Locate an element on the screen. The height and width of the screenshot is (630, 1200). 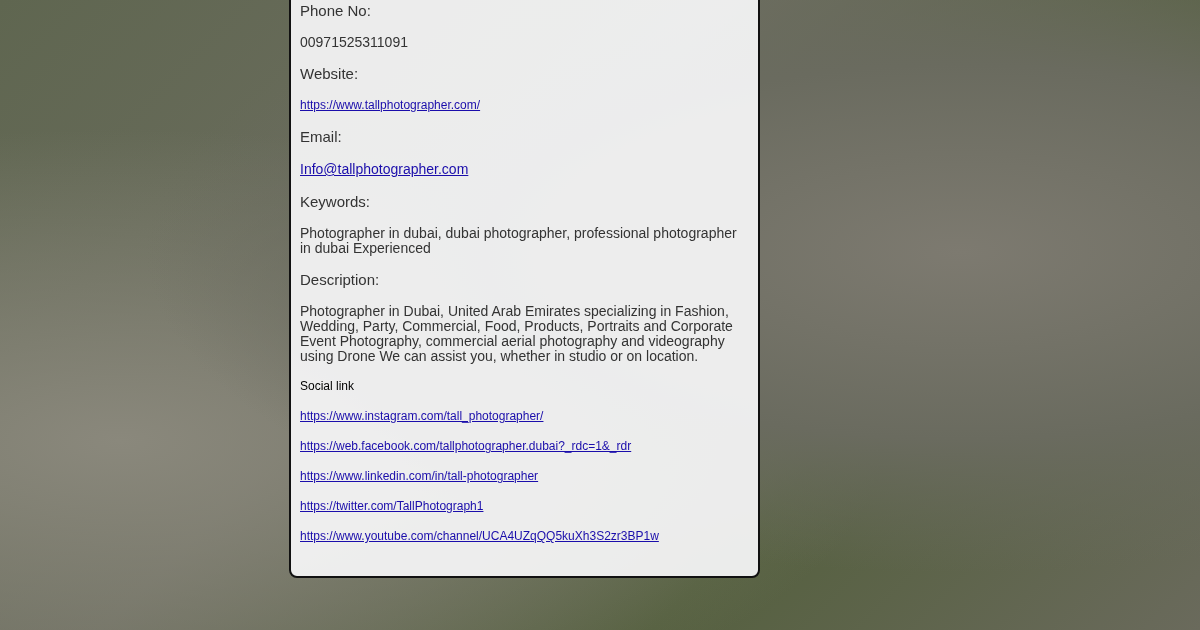
field-label: Keywords: is located at coordinates (335, 202).